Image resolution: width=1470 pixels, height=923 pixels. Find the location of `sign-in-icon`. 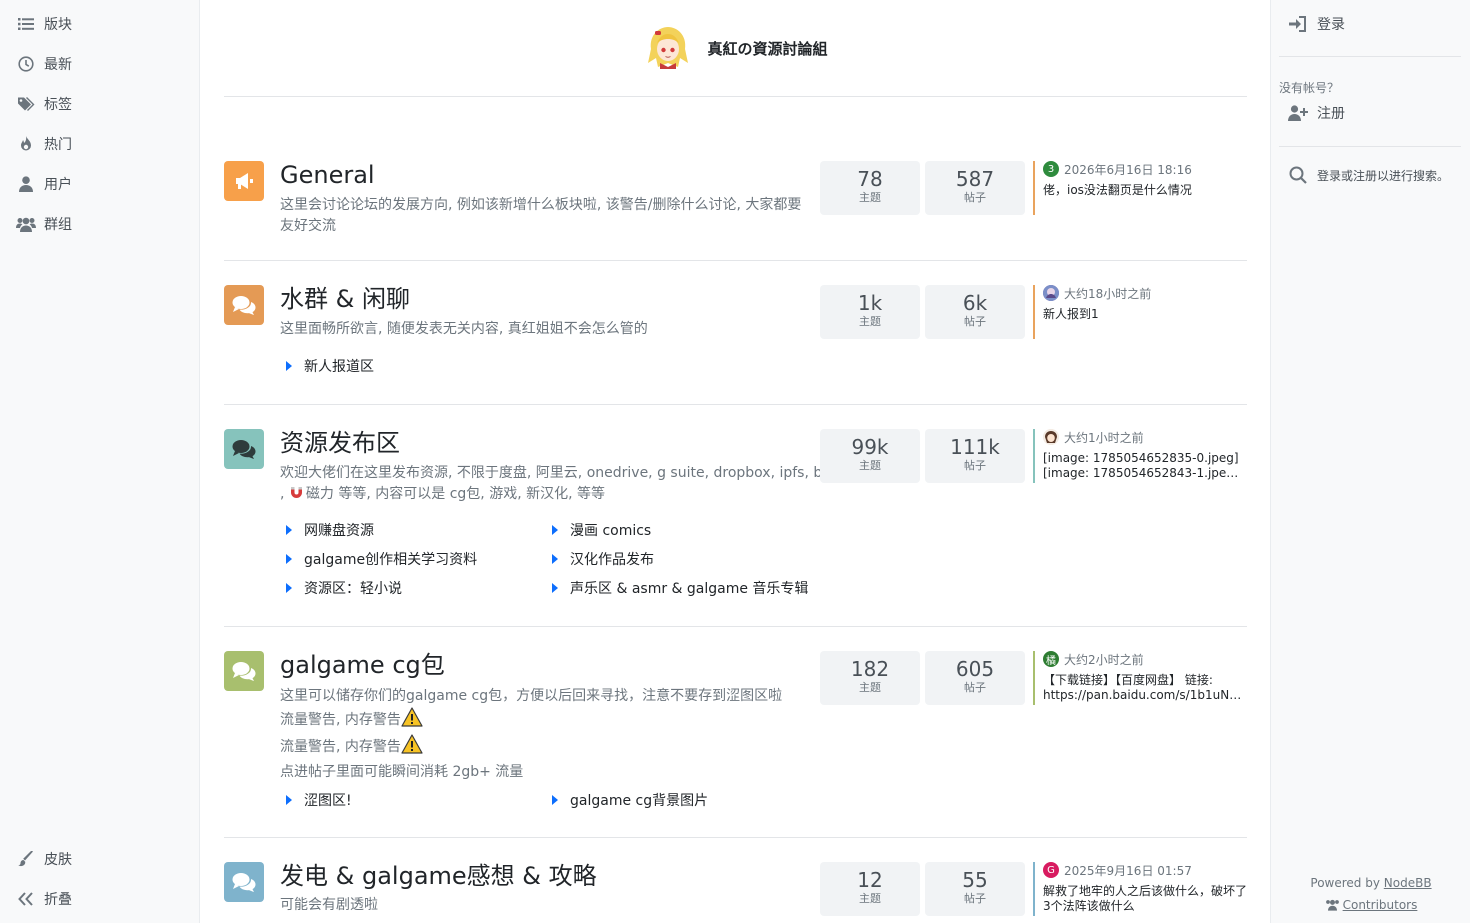

sign-in-icon is located at coordinates (1298, 24).